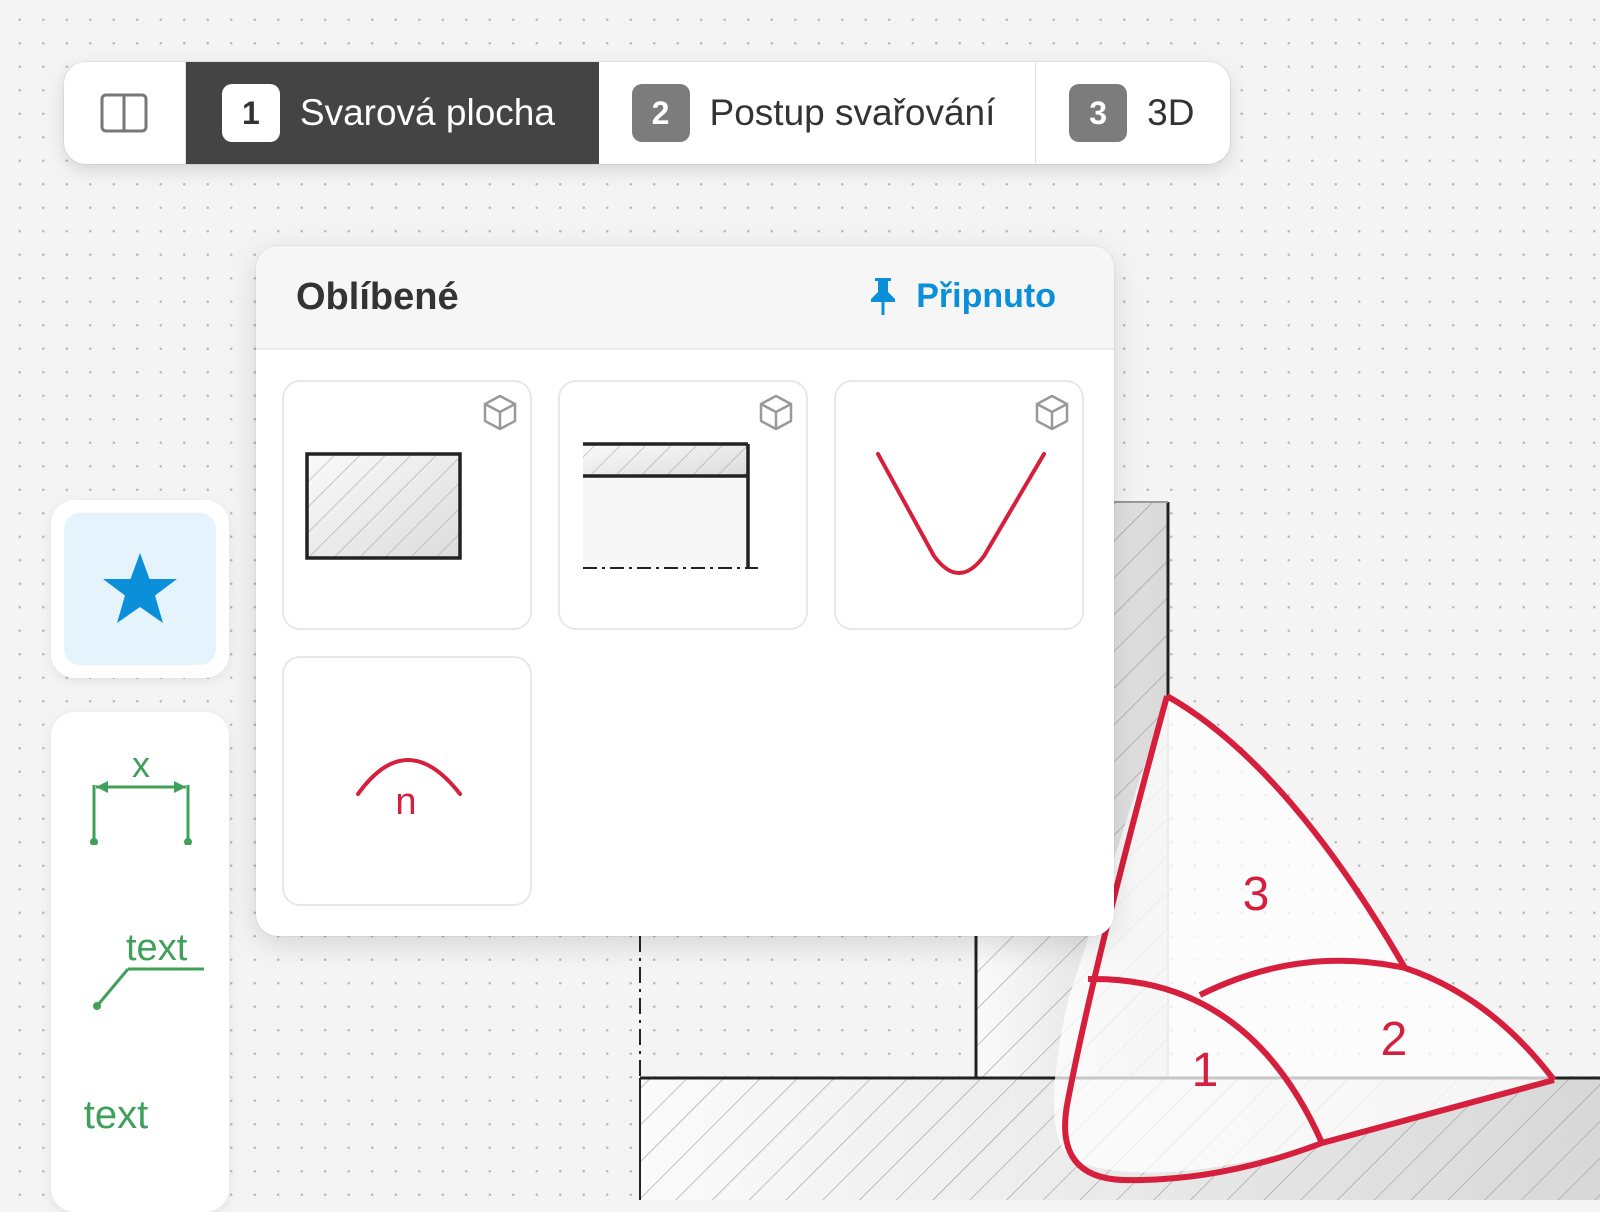 The width and height of the screenshot is (1600, 1212). Describe the element at coordinates (883, 296) in the screenshot. I see `pin-icon` at that location.